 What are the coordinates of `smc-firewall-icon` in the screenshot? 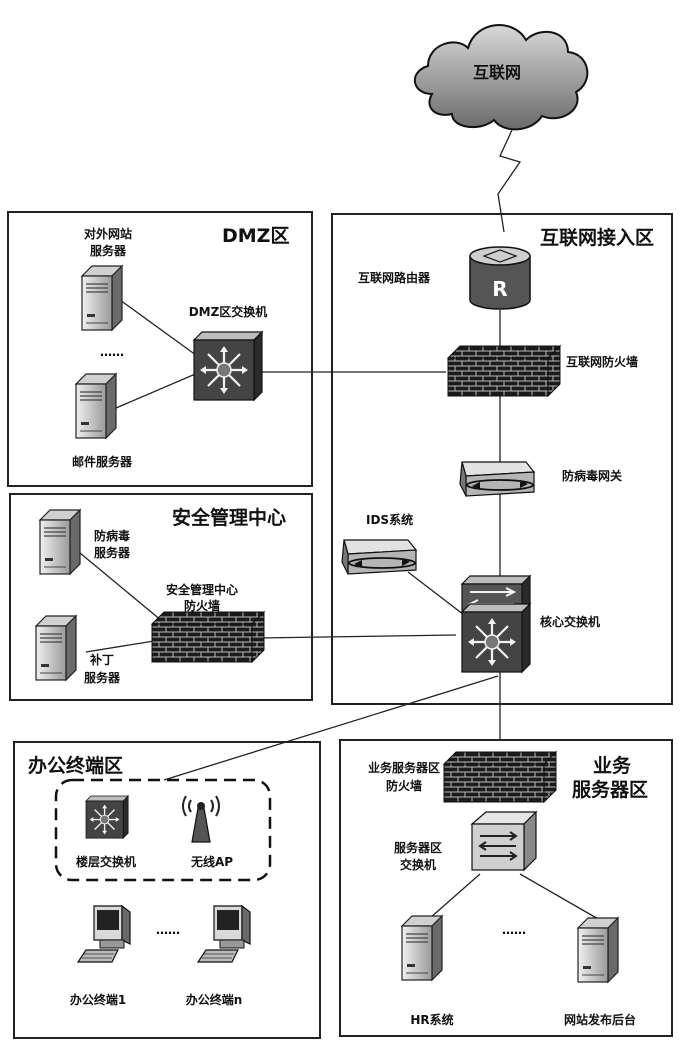 It's located at (208, 637).